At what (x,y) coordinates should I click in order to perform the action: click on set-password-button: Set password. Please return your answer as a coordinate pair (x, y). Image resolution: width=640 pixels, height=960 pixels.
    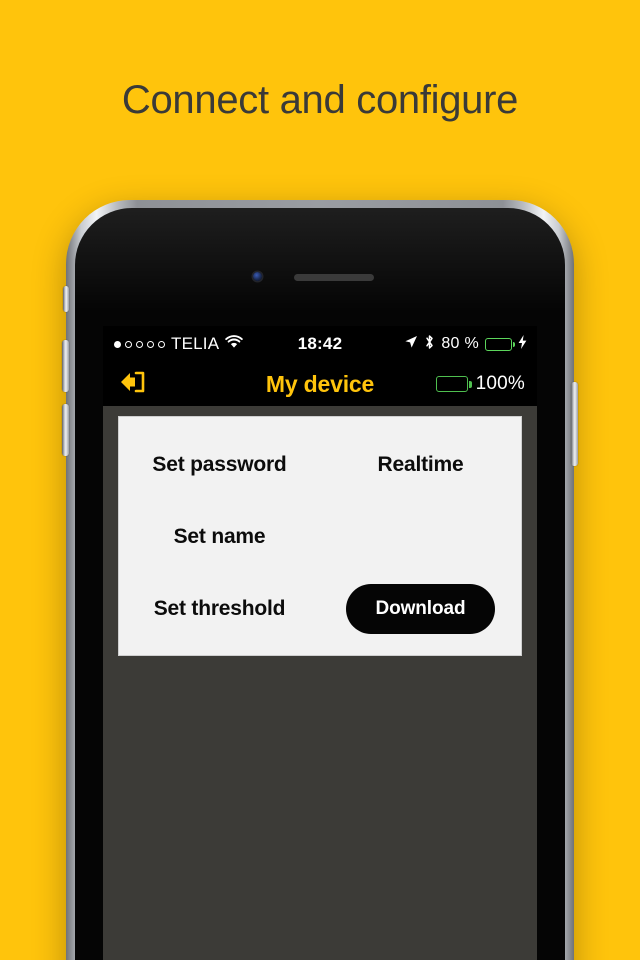
    Looking at the image, I should click on (219, 465).